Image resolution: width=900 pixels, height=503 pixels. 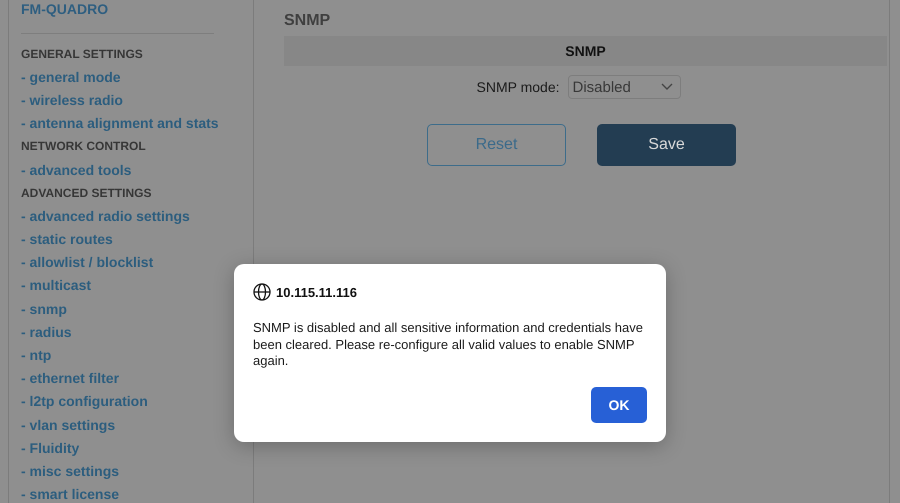 I want to click on dialog-message: SNMP is disabled and all sensitive information and credentials have been cleared. Please re-configure all valid values to enable SNMP again., so click(x=448, y=345).